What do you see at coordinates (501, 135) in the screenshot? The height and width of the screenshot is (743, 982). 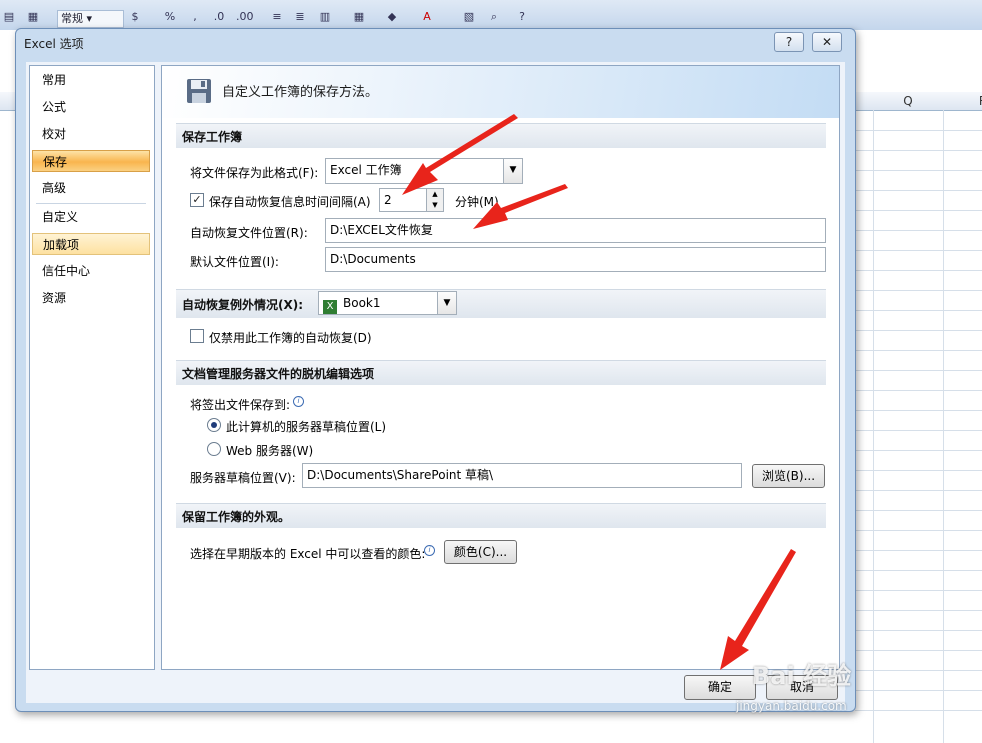 I see `section-header-save: 保存工作簿` at bounding box center [501, 135].